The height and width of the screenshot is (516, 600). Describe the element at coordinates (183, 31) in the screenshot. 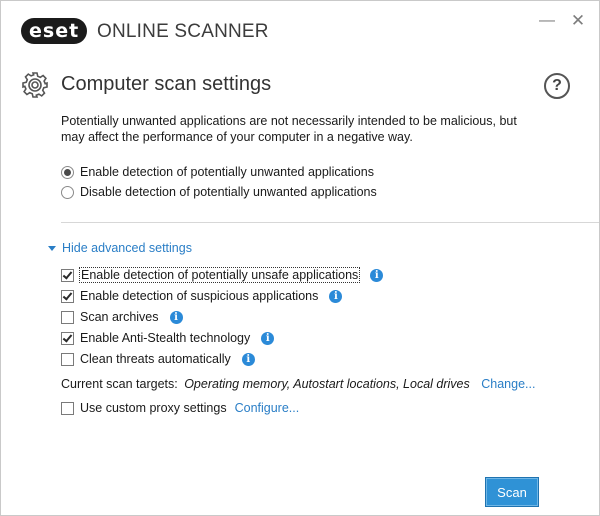

I see `product-name: ONLINE SCANNER` at that location.